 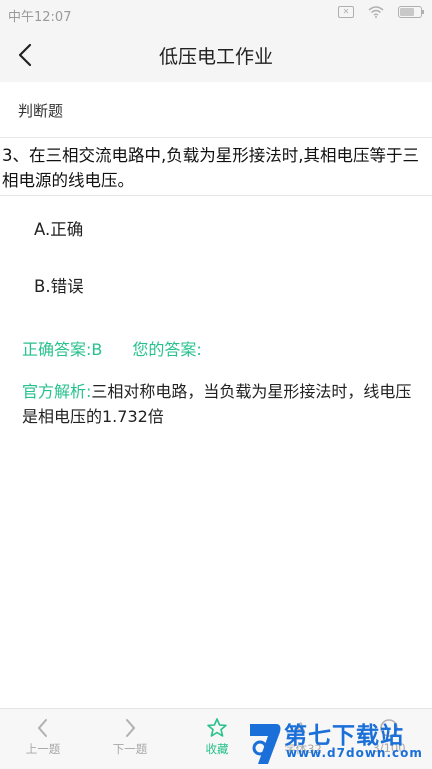 I want to click on app-header: 低压电工作业, so click(x=216, y=55).